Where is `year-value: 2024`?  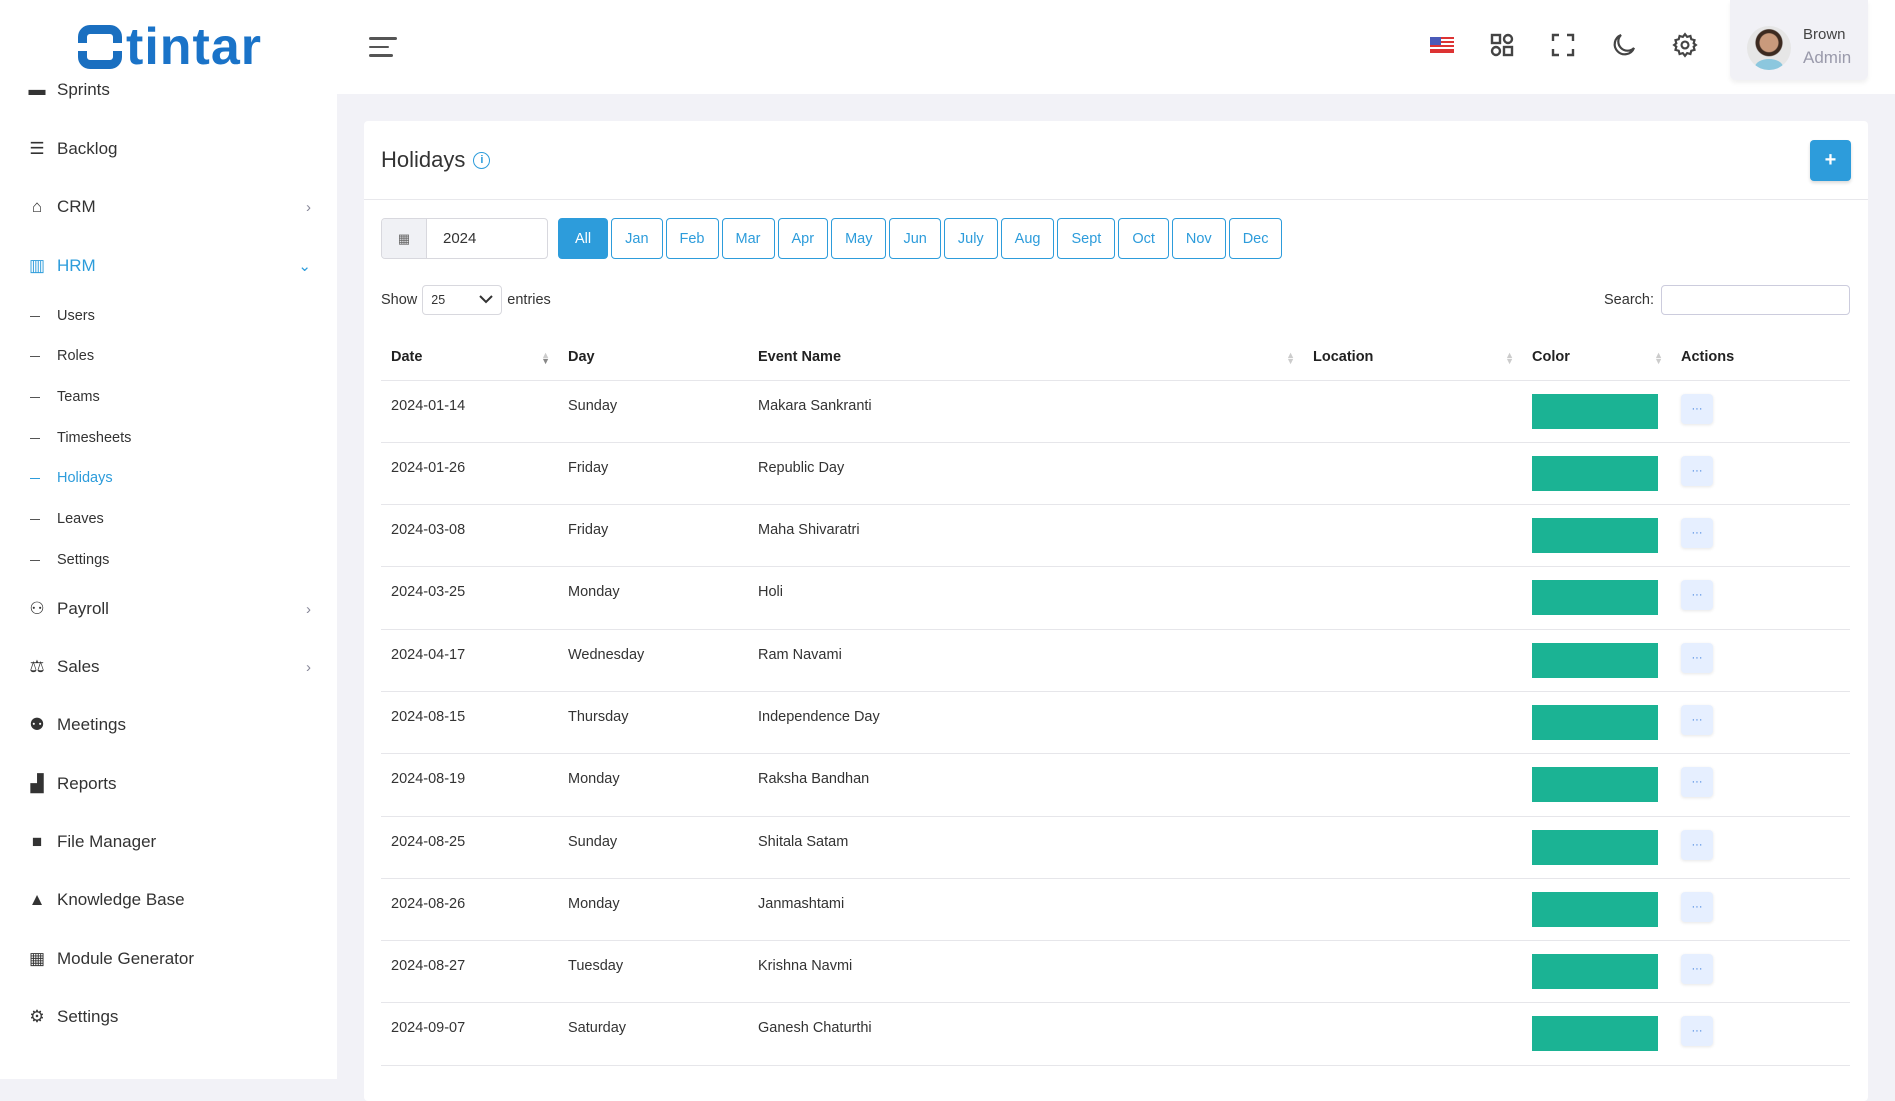 year-value: 2024 is located at coordinates (451, 238).